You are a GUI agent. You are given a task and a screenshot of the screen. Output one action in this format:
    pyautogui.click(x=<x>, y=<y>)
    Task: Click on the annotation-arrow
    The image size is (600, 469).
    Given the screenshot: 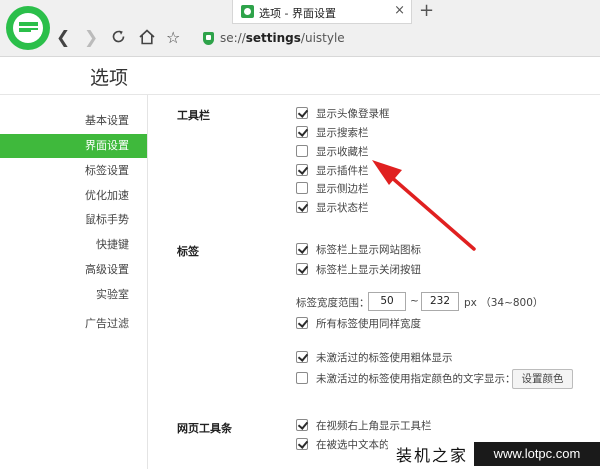 What is the action you would take?
    pyautogui.click(x=424, y=205)
    